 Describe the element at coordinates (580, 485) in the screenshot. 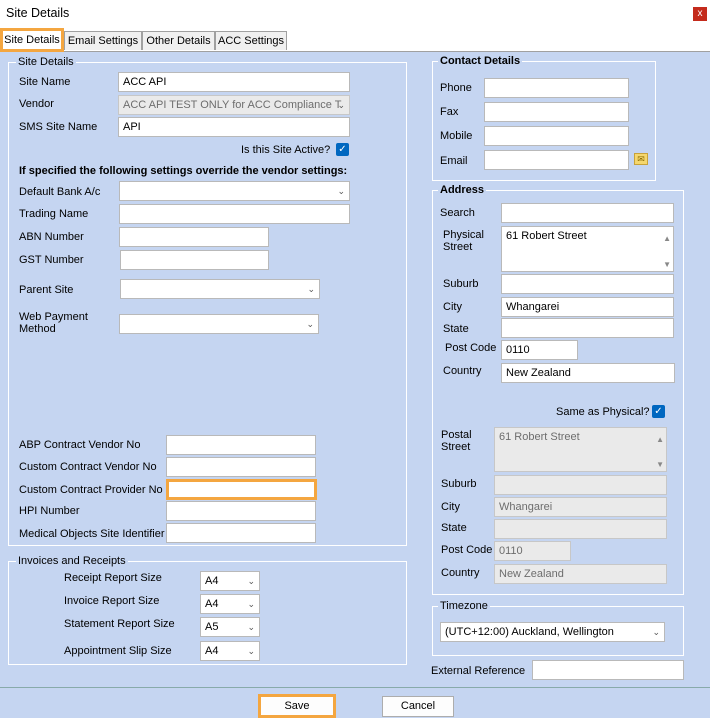

I see `postal-suburb-input` at that location.